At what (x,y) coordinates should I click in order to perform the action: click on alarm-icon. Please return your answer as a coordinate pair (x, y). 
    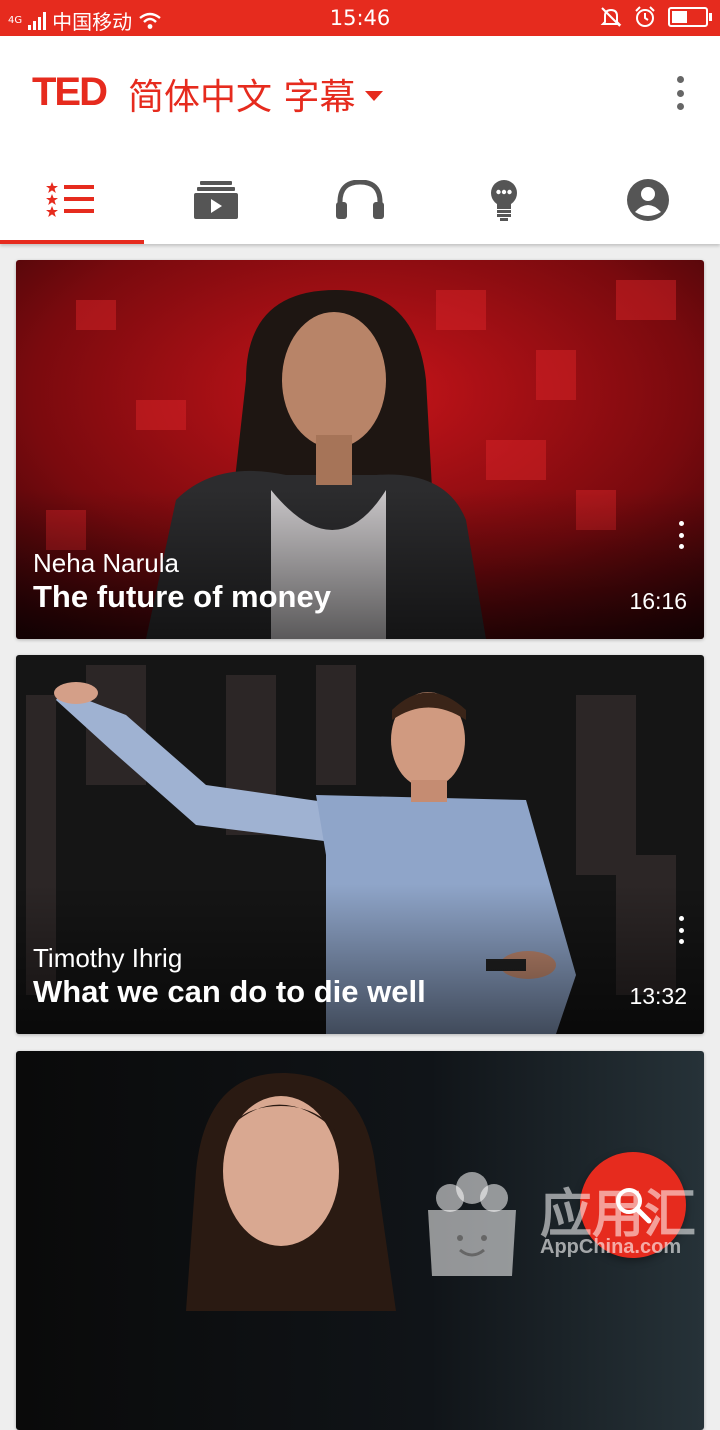
    Looking at the image, I should click on (645, 16).